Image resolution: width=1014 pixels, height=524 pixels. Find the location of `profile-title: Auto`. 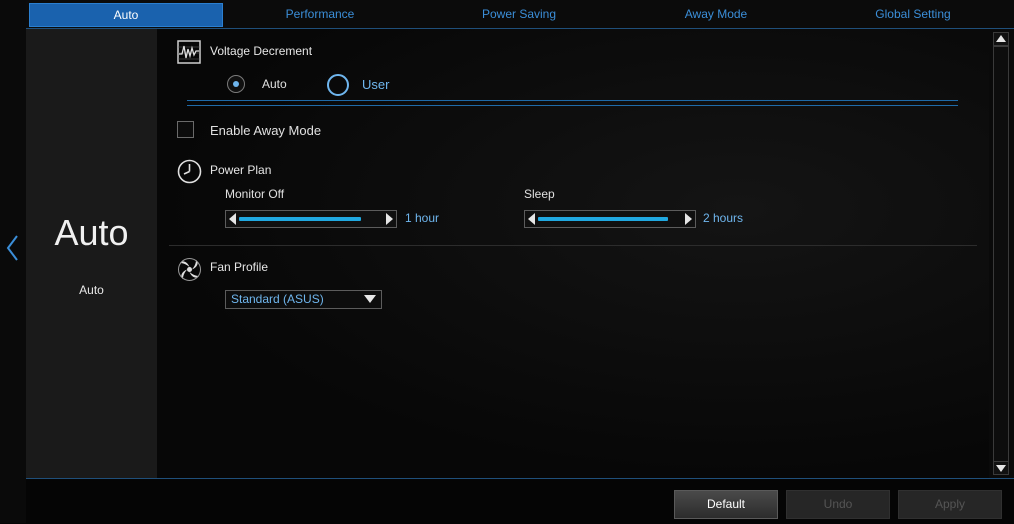

profile-title: Auto is located at coordinates (91, 232).